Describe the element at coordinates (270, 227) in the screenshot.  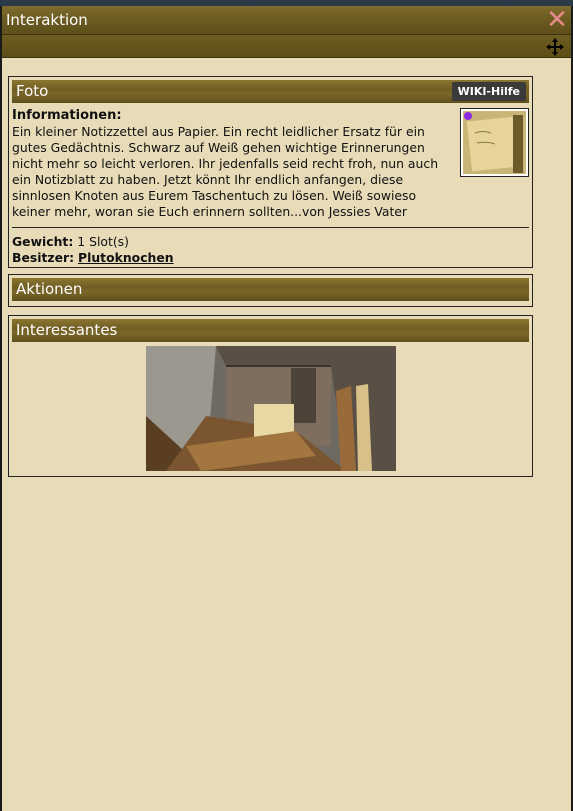
I see `info-divider` at that location.